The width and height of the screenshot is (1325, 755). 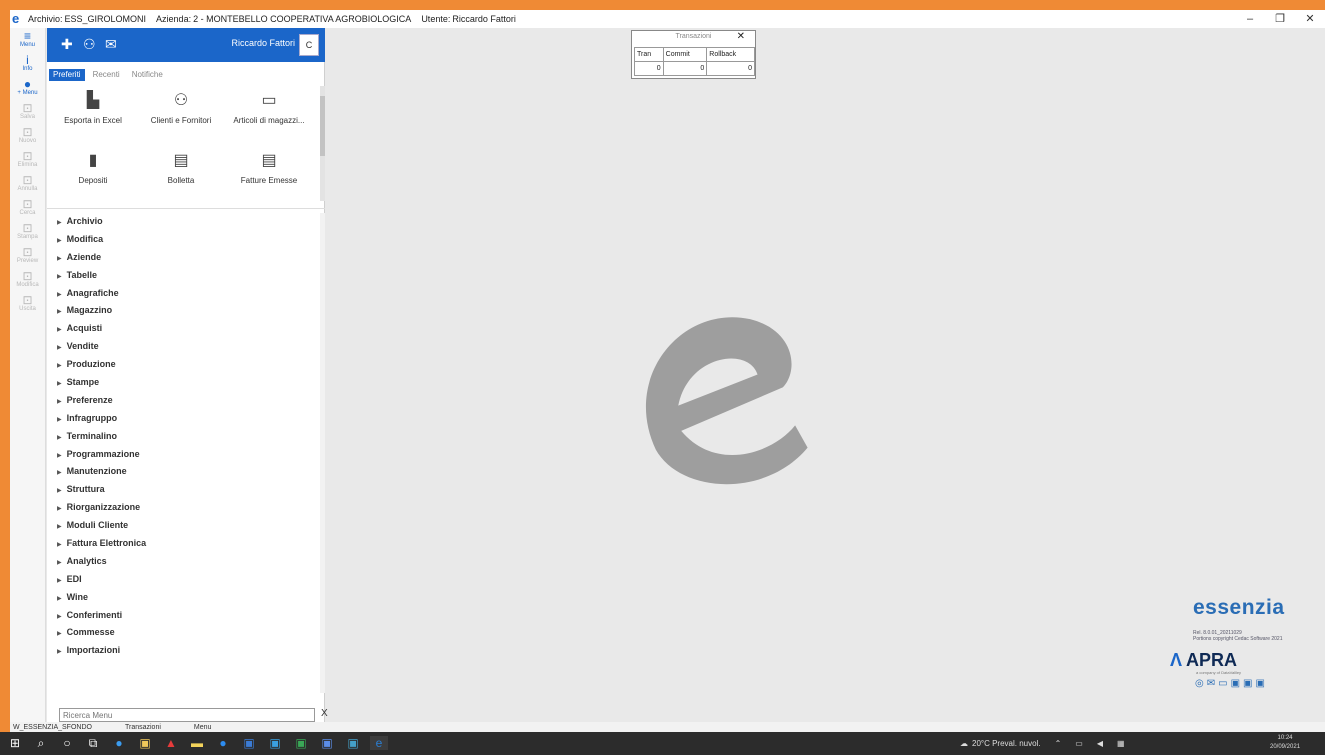 What do you see at coordinates (322, 126) in the screenshot?
I see `scrollbar-thumb` at bounding box center [322, 126].